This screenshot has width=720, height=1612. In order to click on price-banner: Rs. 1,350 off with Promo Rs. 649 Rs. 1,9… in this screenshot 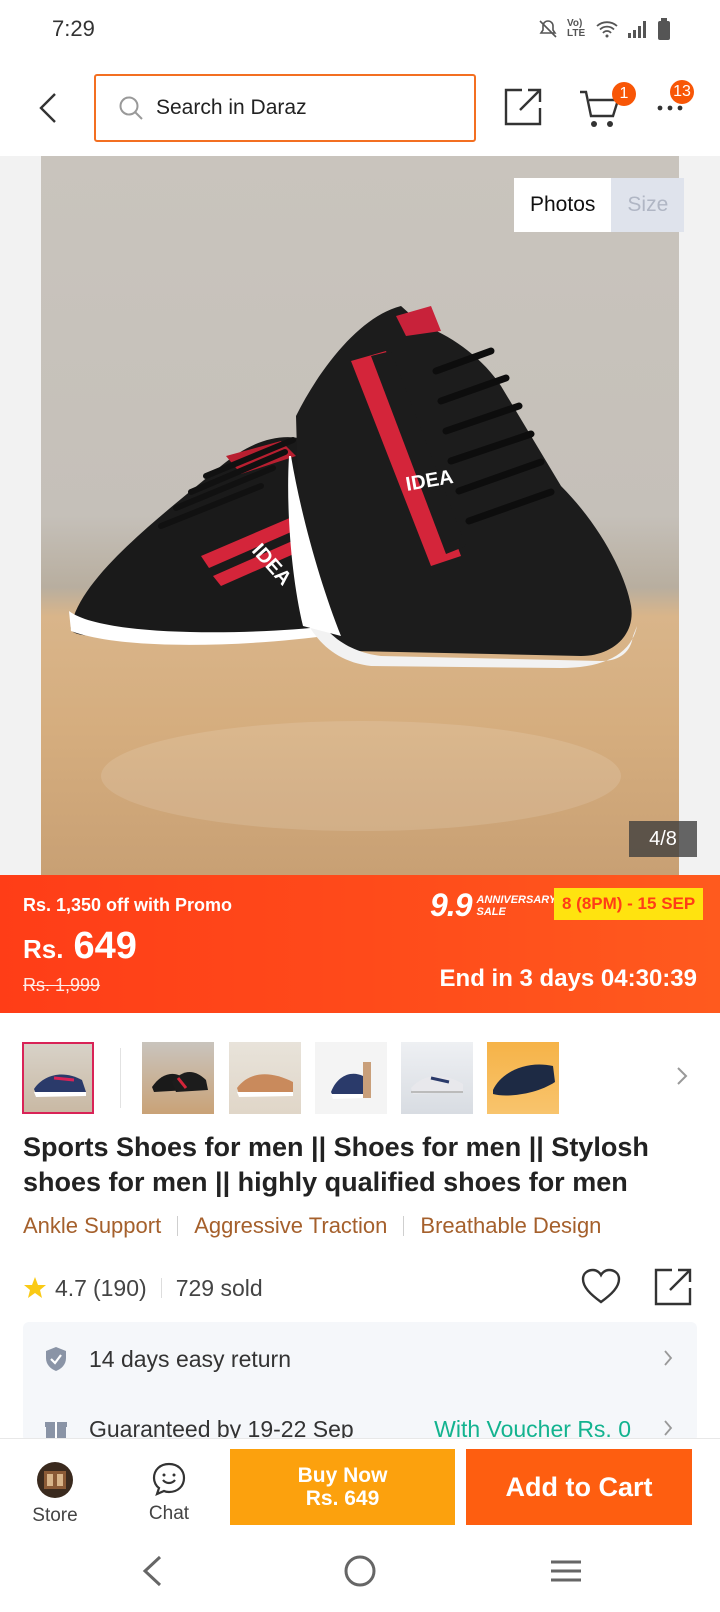, I will do `click(360, 944)`.